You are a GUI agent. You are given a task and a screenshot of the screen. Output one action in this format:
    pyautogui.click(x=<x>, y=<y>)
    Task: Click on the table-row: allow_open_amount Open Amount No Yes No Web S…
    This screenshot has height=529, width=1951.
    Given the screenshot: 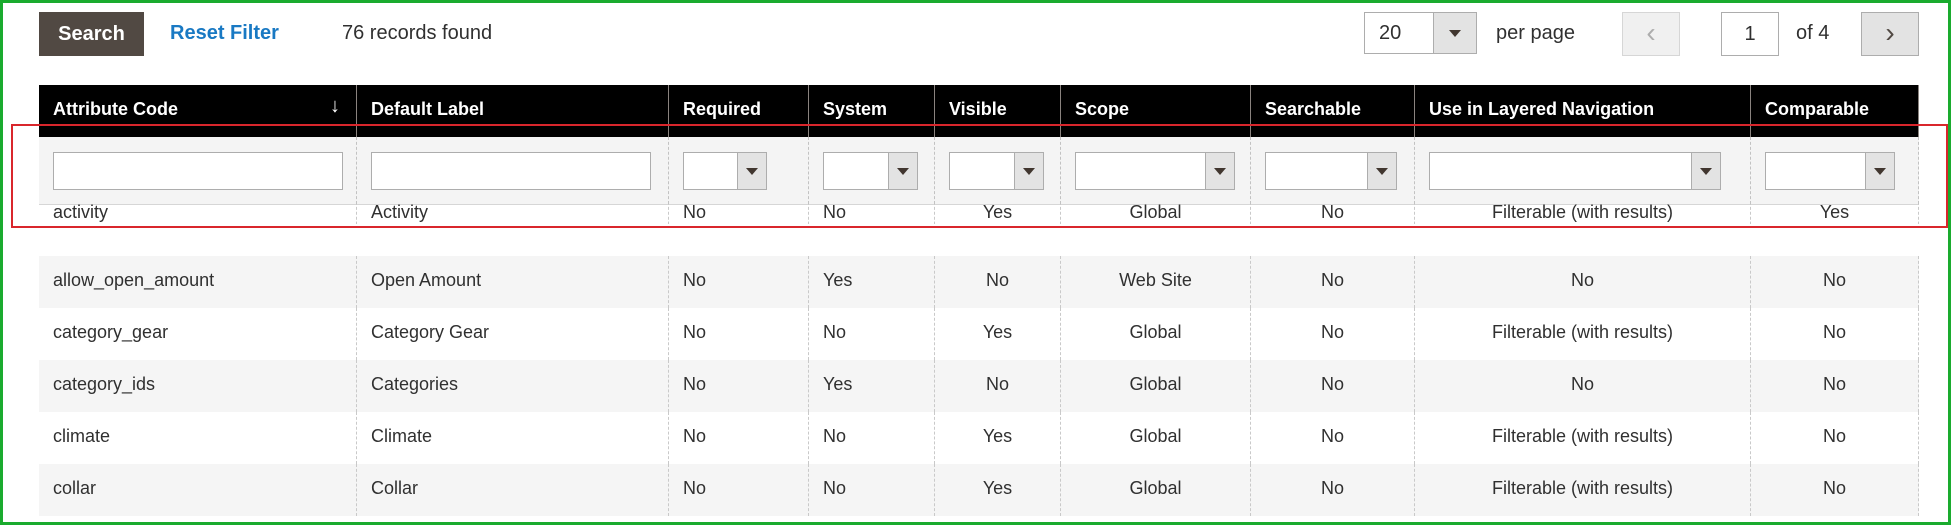 What is the action you would take?
    pyautogui.click(x=979, y=282)
    